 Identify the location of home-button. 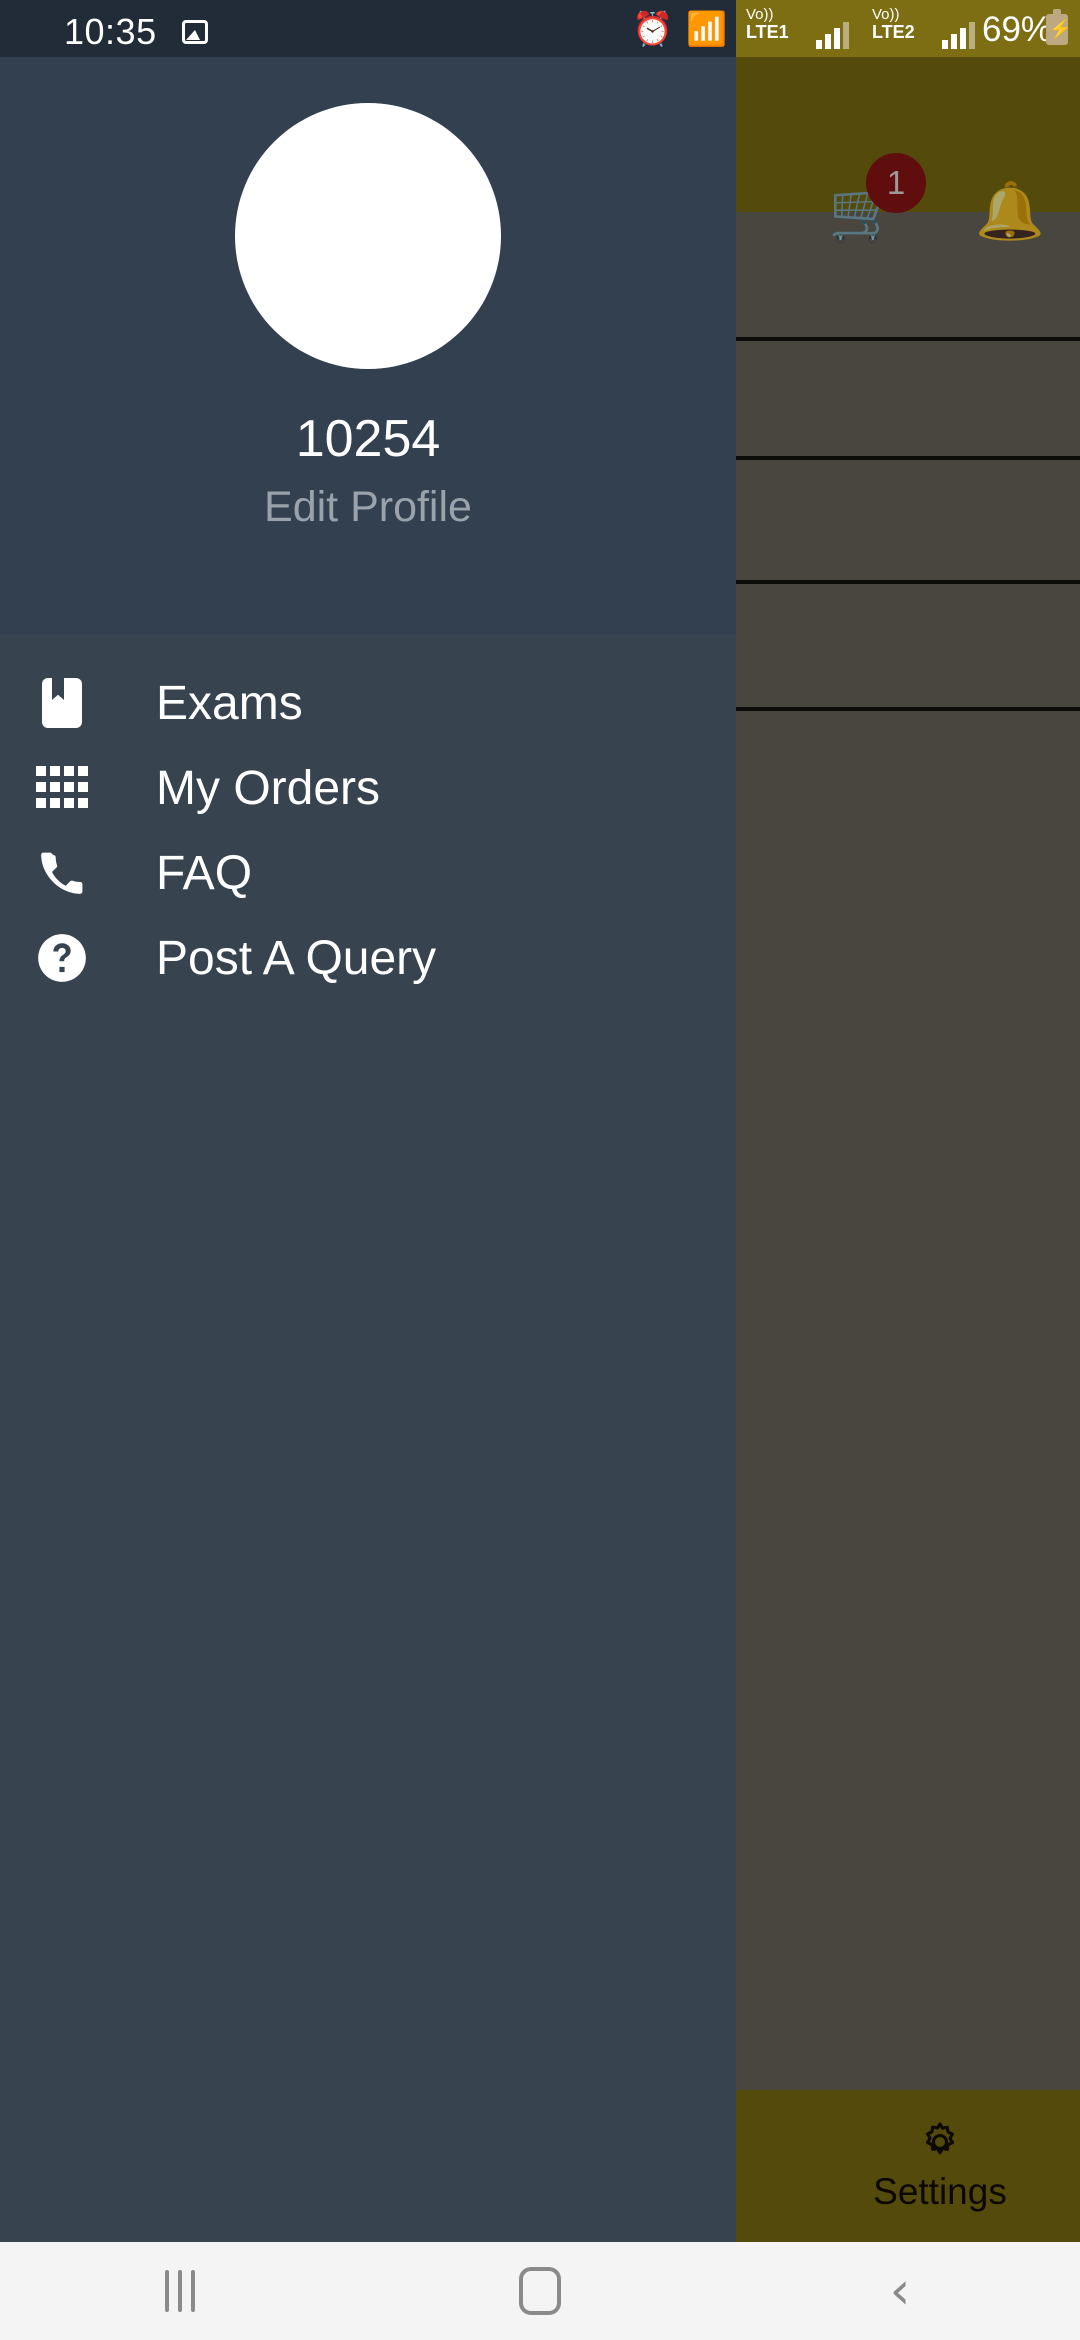
(540, 2291).